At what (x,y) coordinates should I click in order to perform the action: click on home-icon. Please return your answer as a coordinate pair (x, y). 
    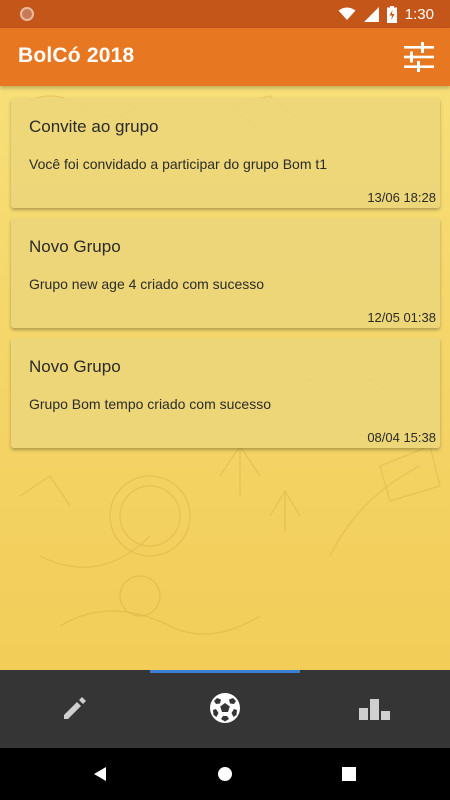
    Looking at the image, I should click on (225, 774).